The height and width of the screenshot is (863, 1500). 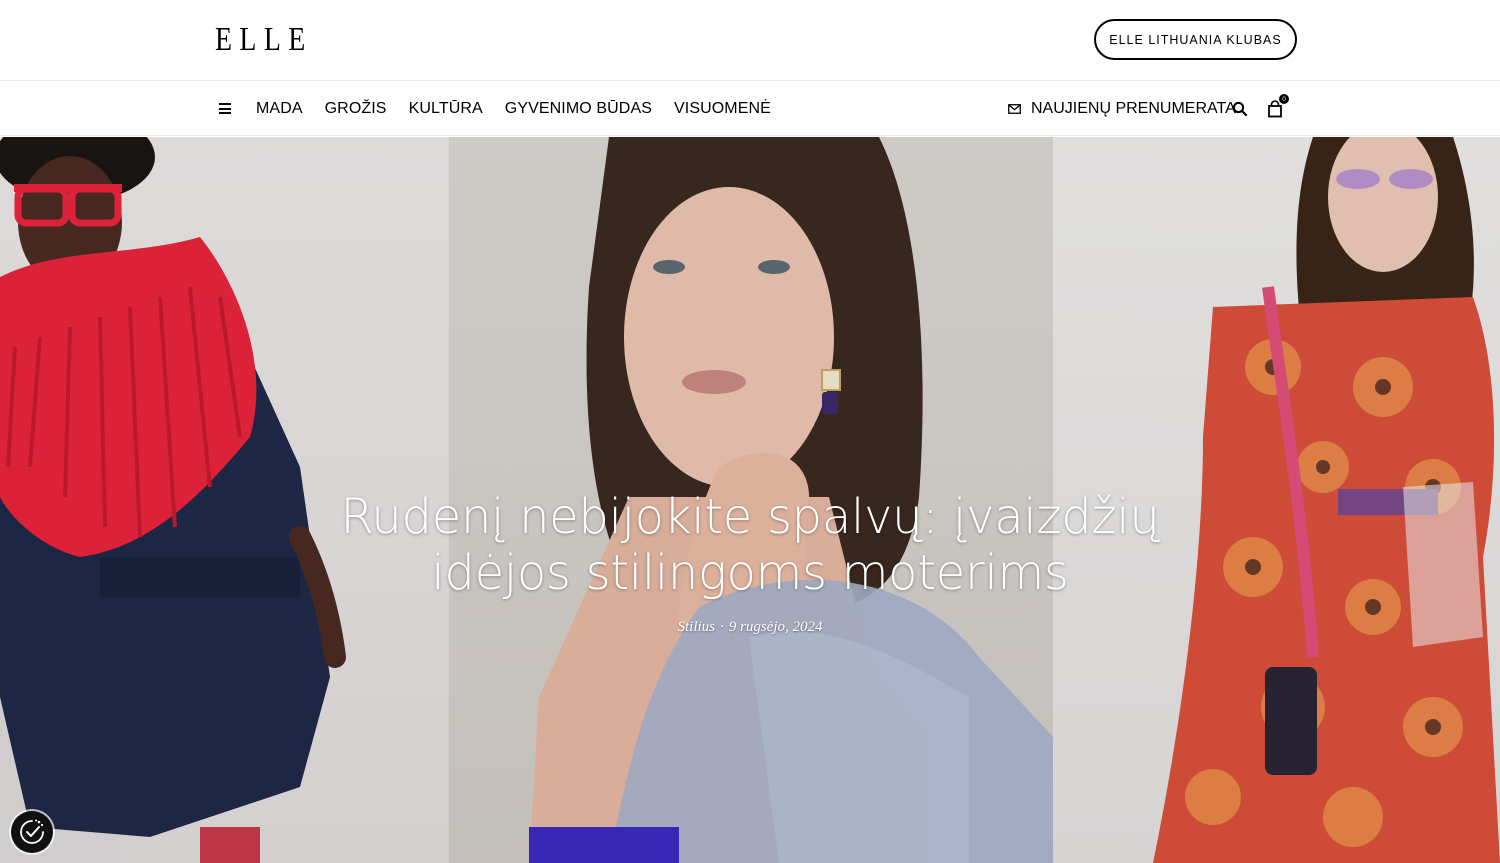 I want to click on cart-count-badge: 0, so click(x=1284, y=99).